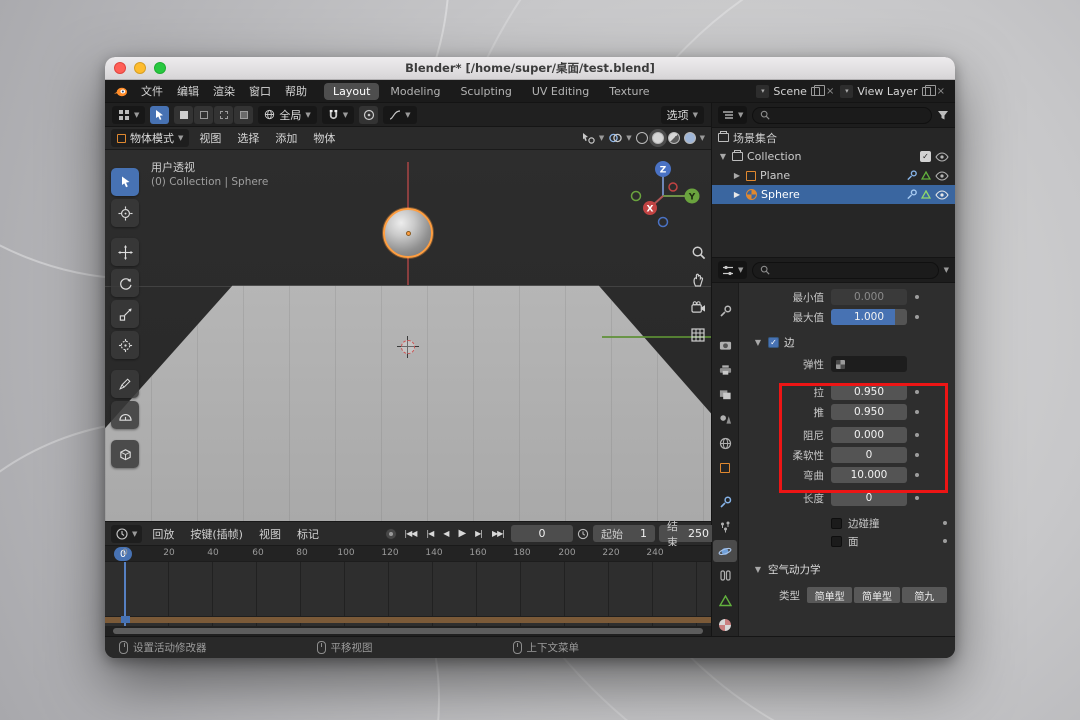  What do you see at coordinates (129, 114) in the screenshot?
I see `editor-type-button: ▼` at bounding box center [129, 114].